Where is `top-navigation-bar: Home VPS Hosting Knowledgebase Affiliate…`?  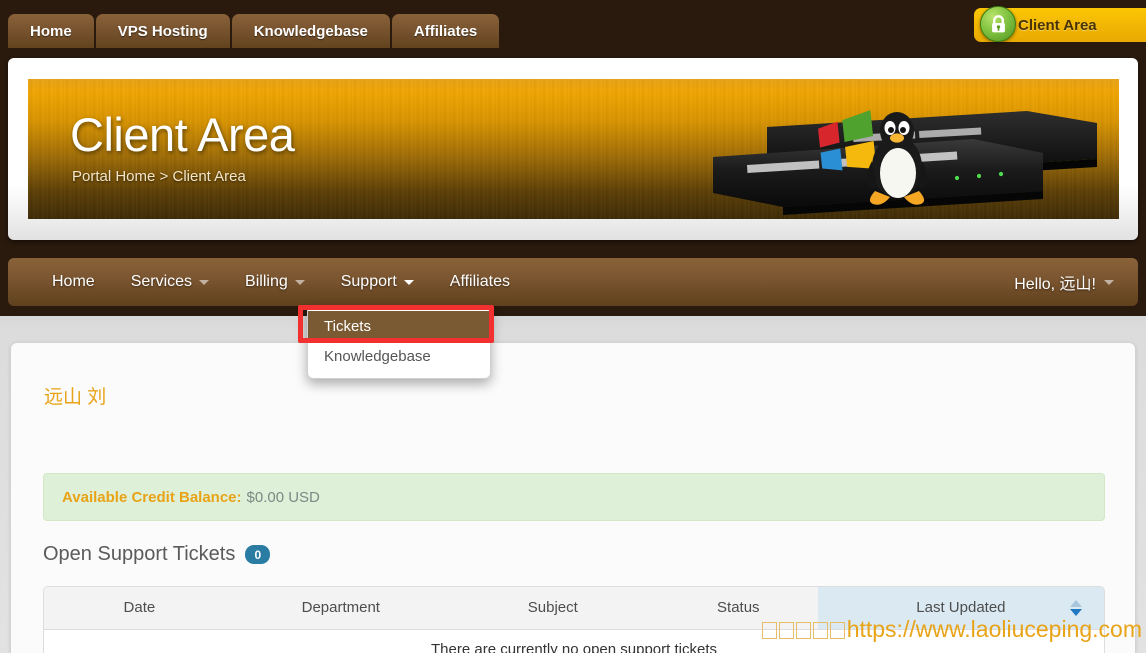 top-navigation-bar: Home VPS Hosting Knowledgebase Affiliate… is located at coordinates (573, 24).